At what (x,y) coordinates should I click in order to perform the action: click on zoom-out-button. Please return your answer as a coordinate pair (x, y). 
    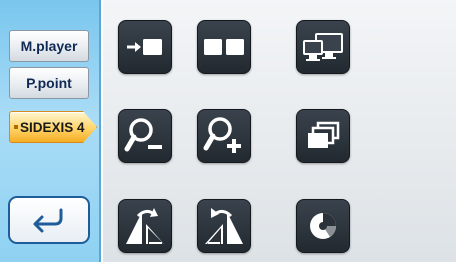
    Looking at the image, I should click on (145, 136).